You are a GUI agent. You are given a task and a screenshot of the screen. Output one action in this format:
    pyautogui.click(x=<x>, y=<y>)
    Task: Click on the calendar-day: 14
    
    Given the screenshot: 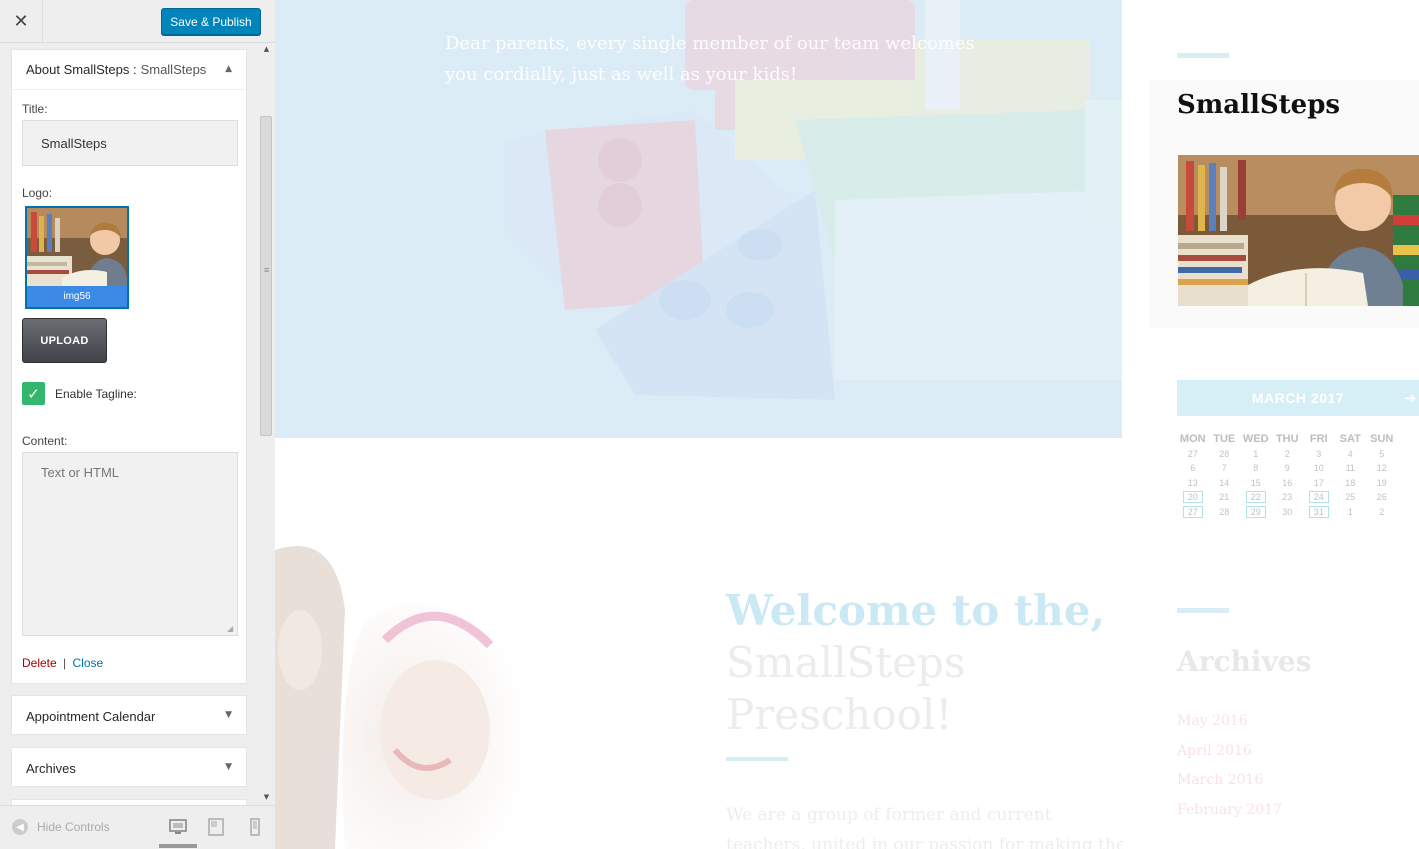 What is the action you would take?
    pyautogui.click(x=1225, y=483)
    